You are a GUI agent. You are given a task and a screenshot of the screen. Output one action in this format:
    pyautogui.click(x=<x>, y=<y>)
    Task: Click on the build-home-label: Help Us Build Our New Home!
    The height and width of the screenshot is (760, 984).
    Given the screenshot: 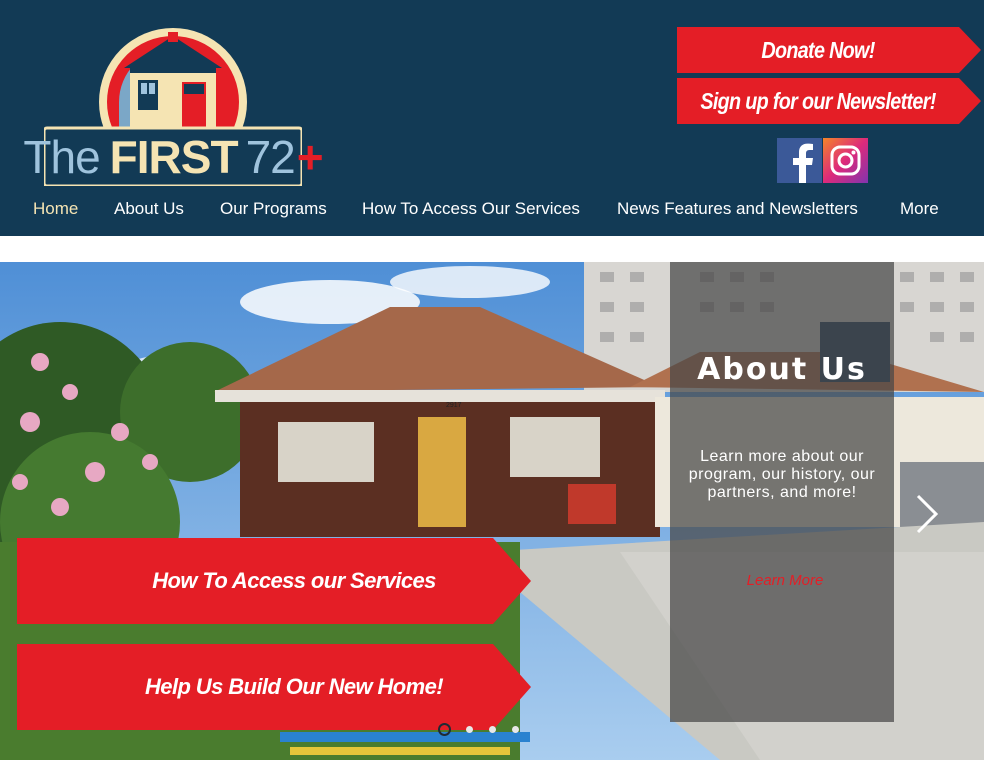 What is the action you would take?
    pyautogui.click(x=294, y=686)
    